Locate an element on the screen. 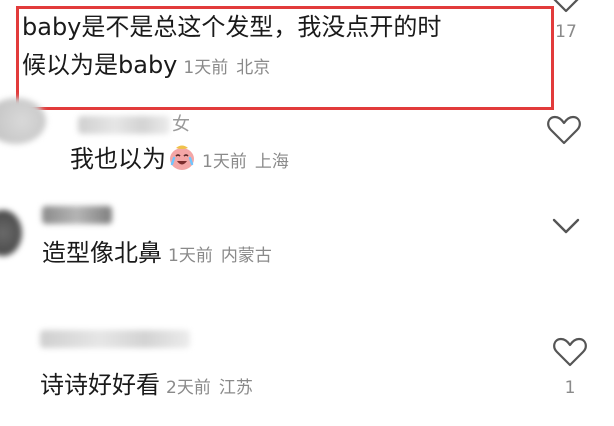 Image resolution: width=614 pixels, height=426 pixels. comment-4-text-row: 诗诗好好看 2天前 江苏 is located at coordinates (146, 386).